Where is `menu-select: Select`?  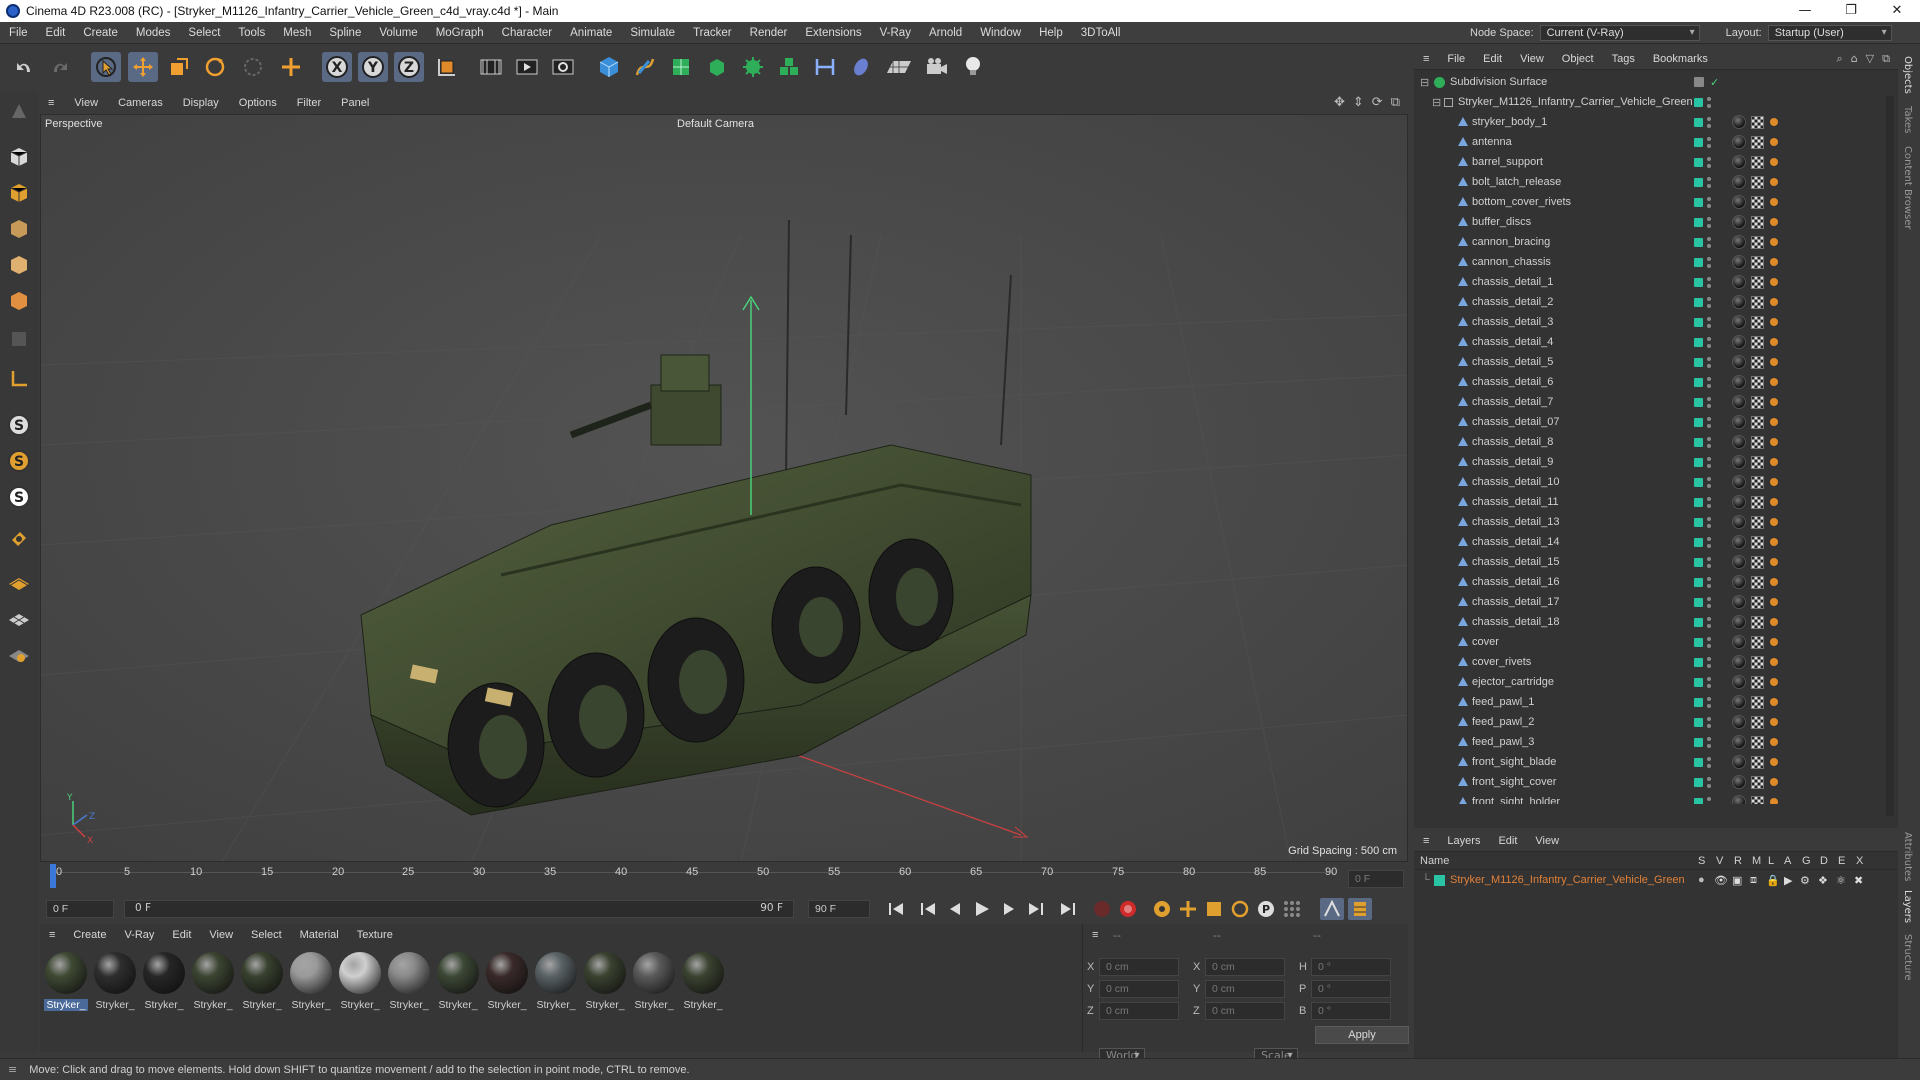 menu-select: Select is located at coordinates (204, 33).